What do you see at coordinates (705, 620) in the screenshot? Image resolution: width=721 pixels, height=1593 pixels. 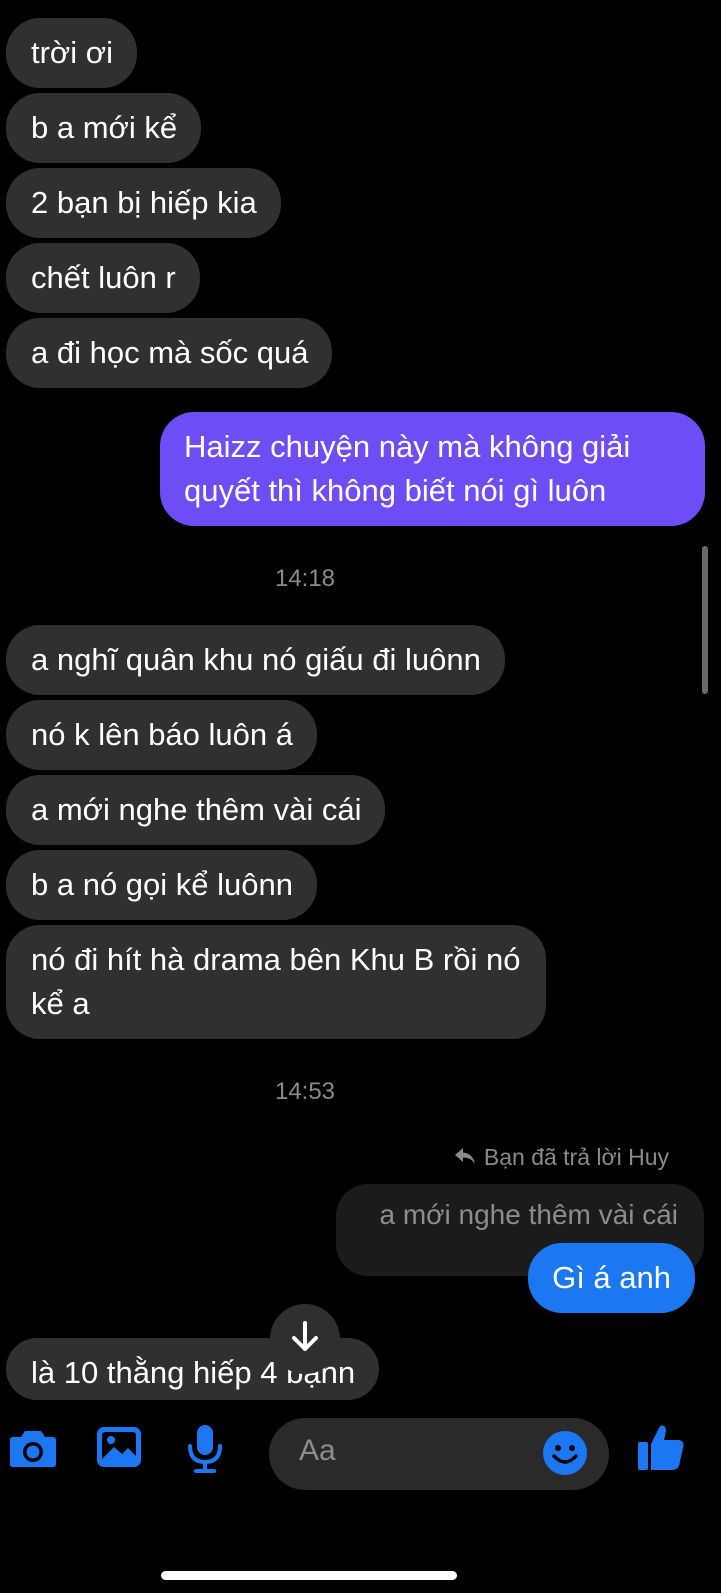 I see `scrollbar` at bounding box center [705, 620].